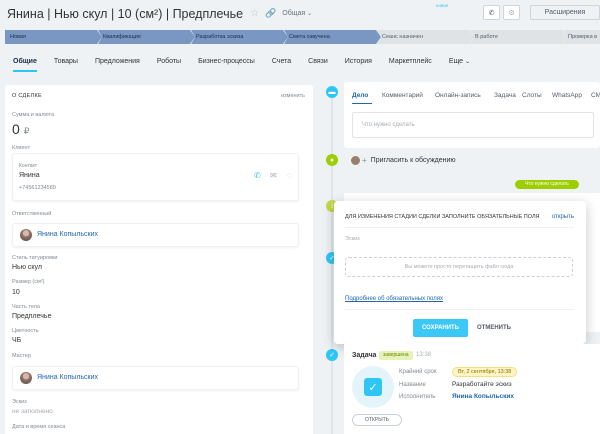 The image size is (600, 434). I want to click on todo-badge: Что нужно сделать, so click(547, 184).